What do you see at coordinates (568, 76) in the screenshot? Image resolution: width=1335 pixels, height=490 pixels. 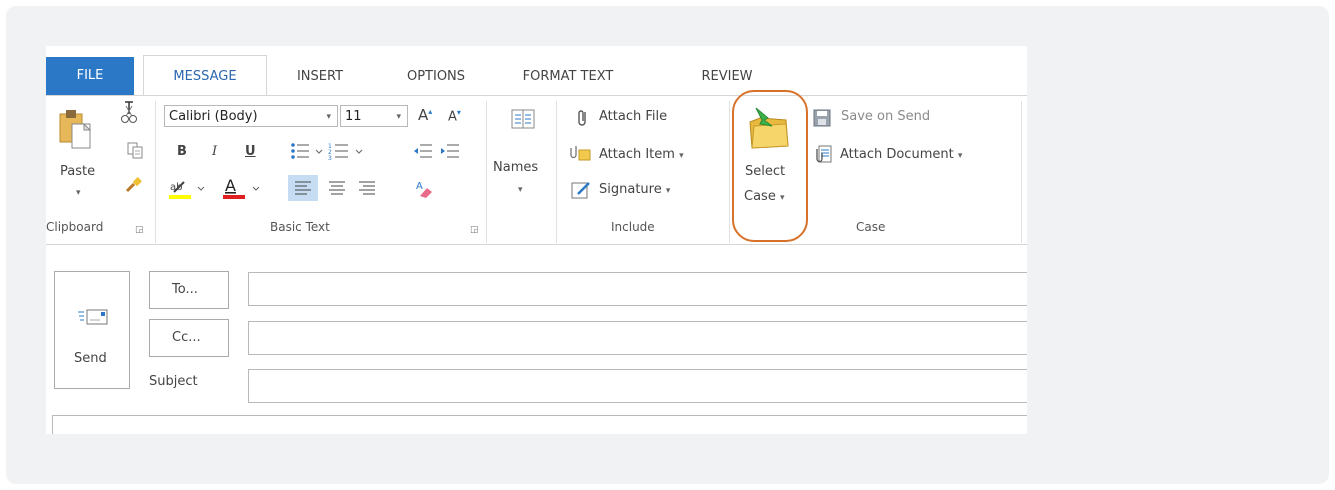 I see `tab-format-text: FORMAT TEXT` at bounding box center [568, 76].